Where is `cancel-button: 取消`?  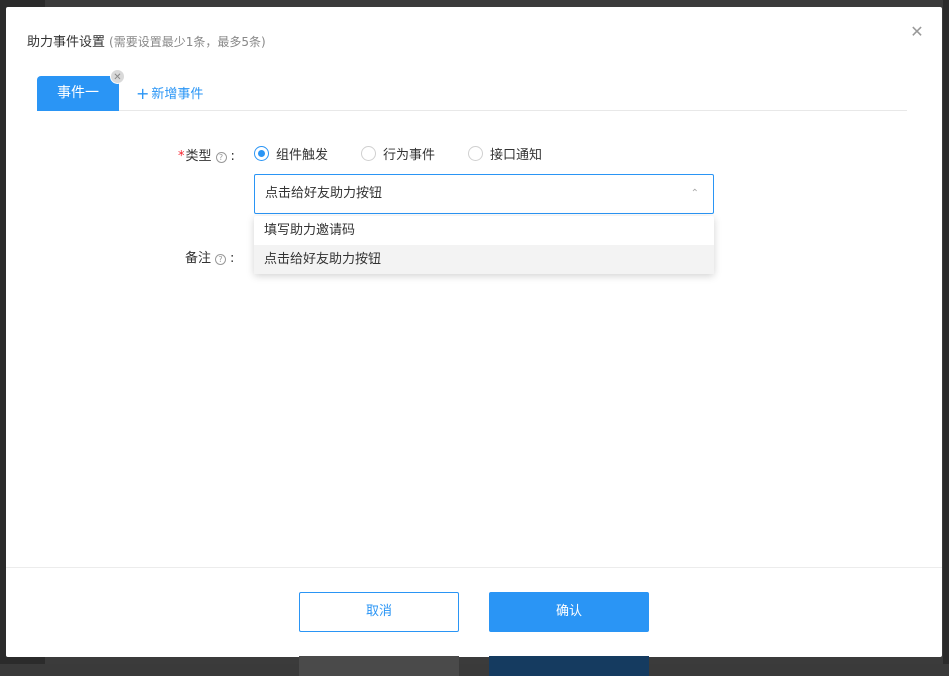
cancel-button: 取消 is located at coordinates (379, 612).